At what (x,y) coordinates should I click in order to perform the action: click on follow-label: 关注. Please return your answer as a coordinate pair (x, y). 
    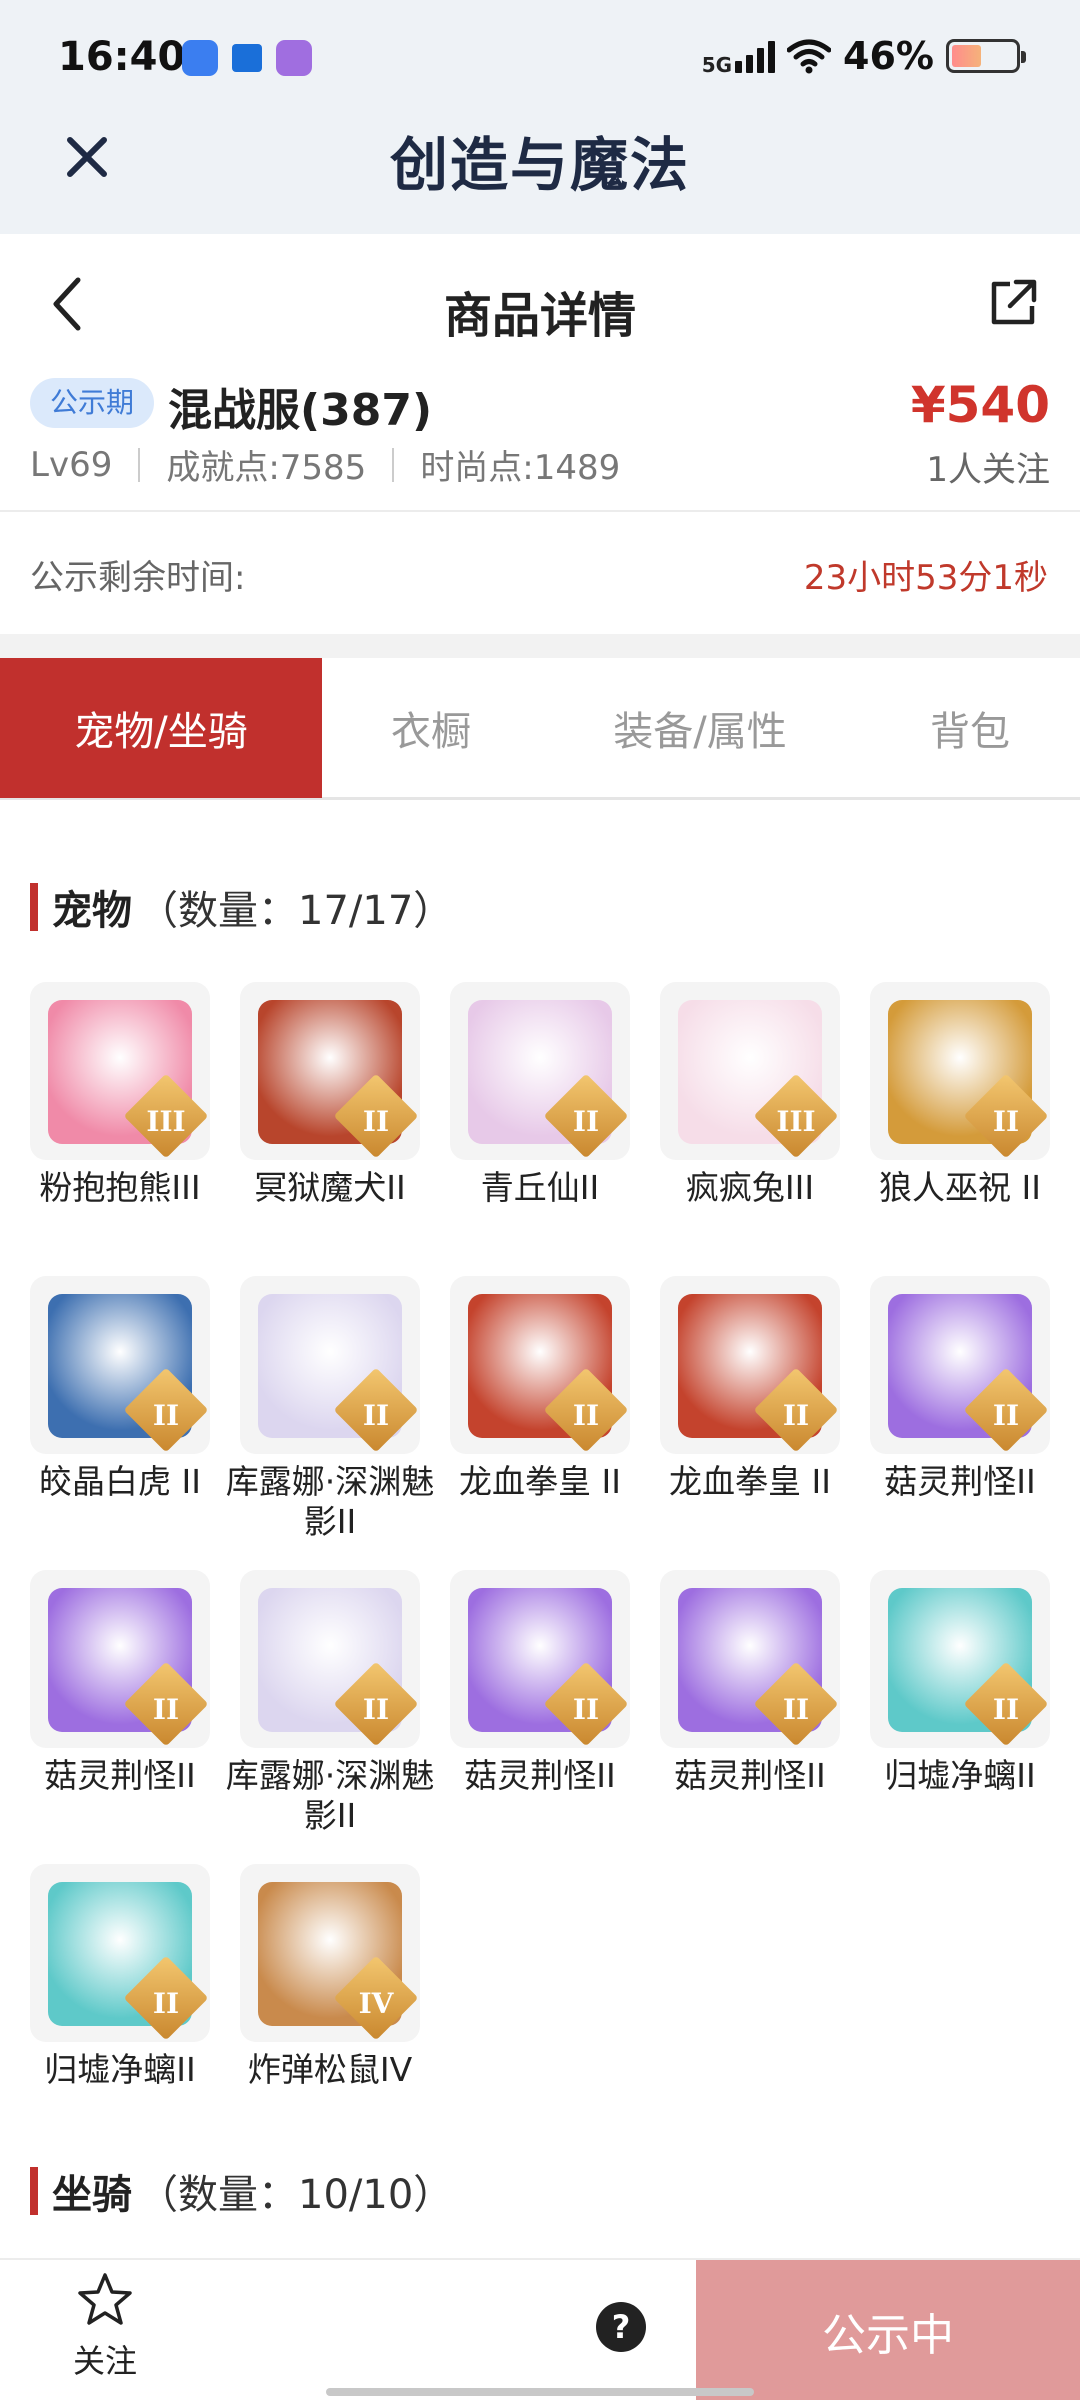
    Looking at the image, I should click on (104, 2361).